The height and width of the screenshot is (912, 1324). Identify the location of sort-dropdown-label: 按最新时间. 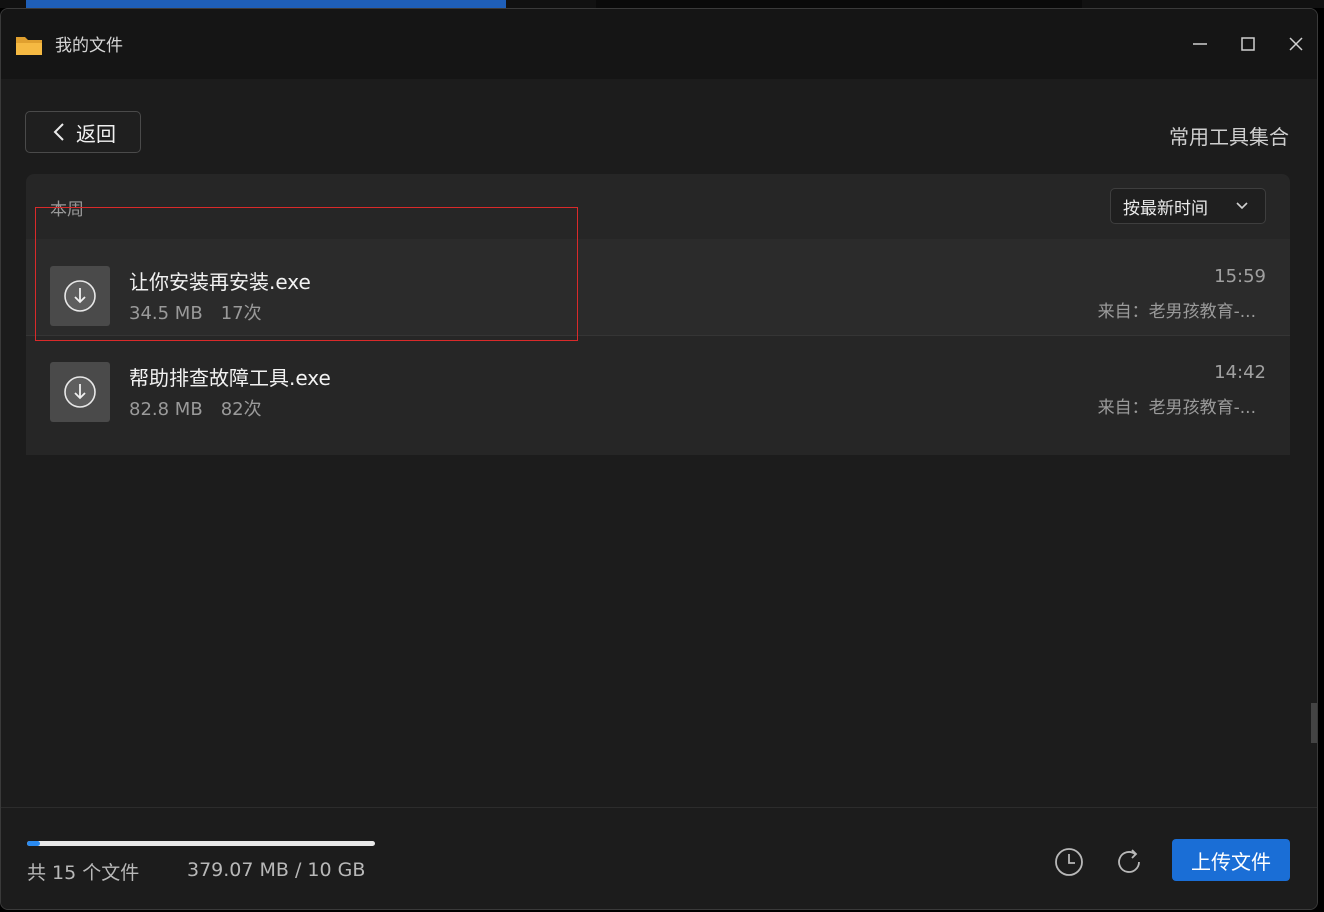
(1165, 208).